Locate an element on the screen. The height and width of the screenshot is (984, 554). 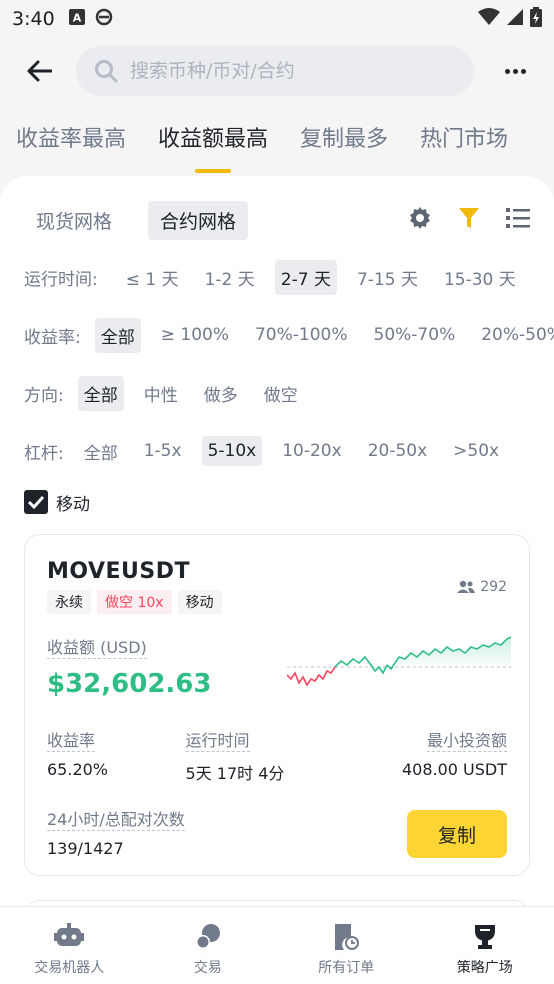
nav-all-orders-label: 所有订单 is located at coordinates (346, 968).